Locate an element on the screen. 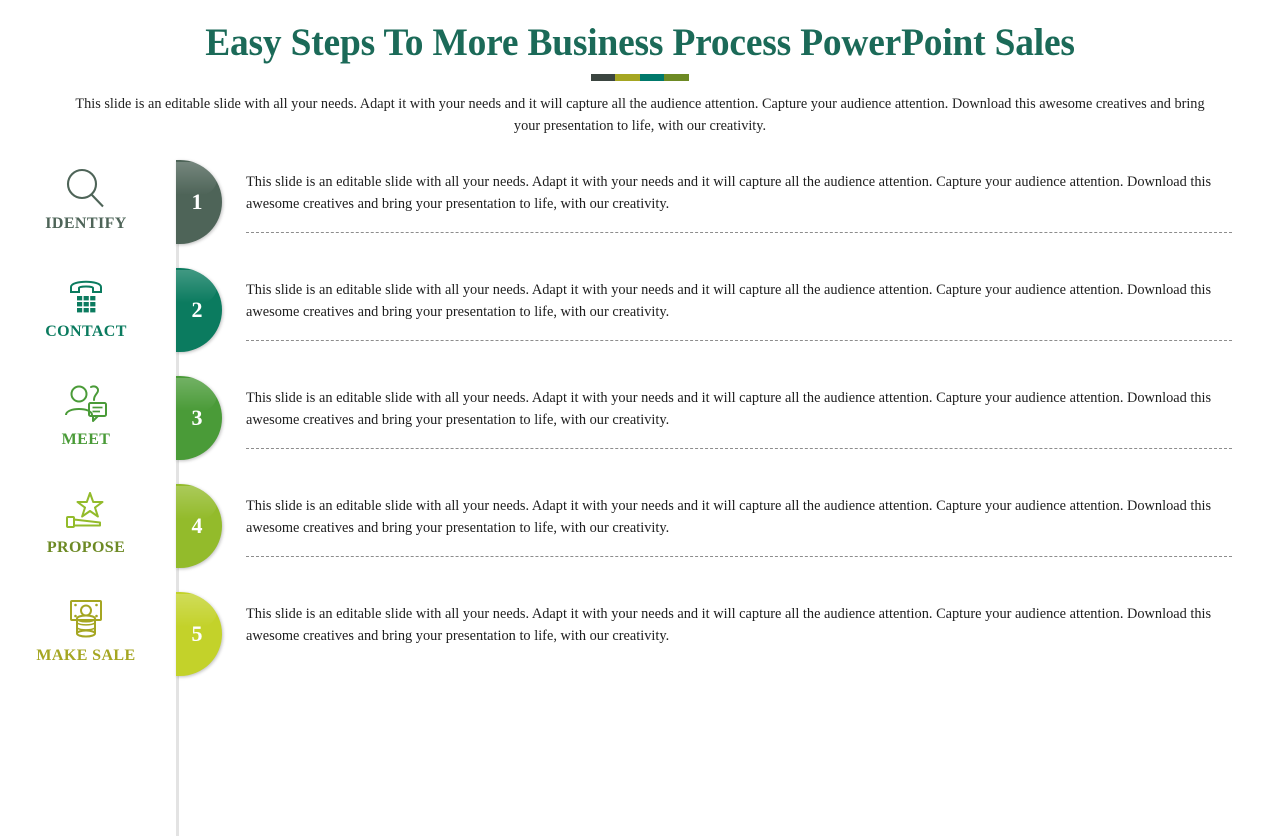 The image size is (1280, 836). title-divider is located at coordinates (640, 77).